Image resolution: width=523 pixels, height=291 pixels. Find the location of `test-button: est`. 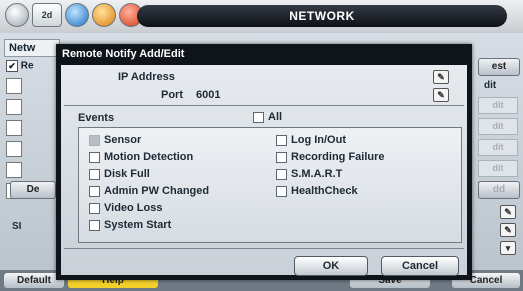

test-button: est is located at coordinates (499, 67).